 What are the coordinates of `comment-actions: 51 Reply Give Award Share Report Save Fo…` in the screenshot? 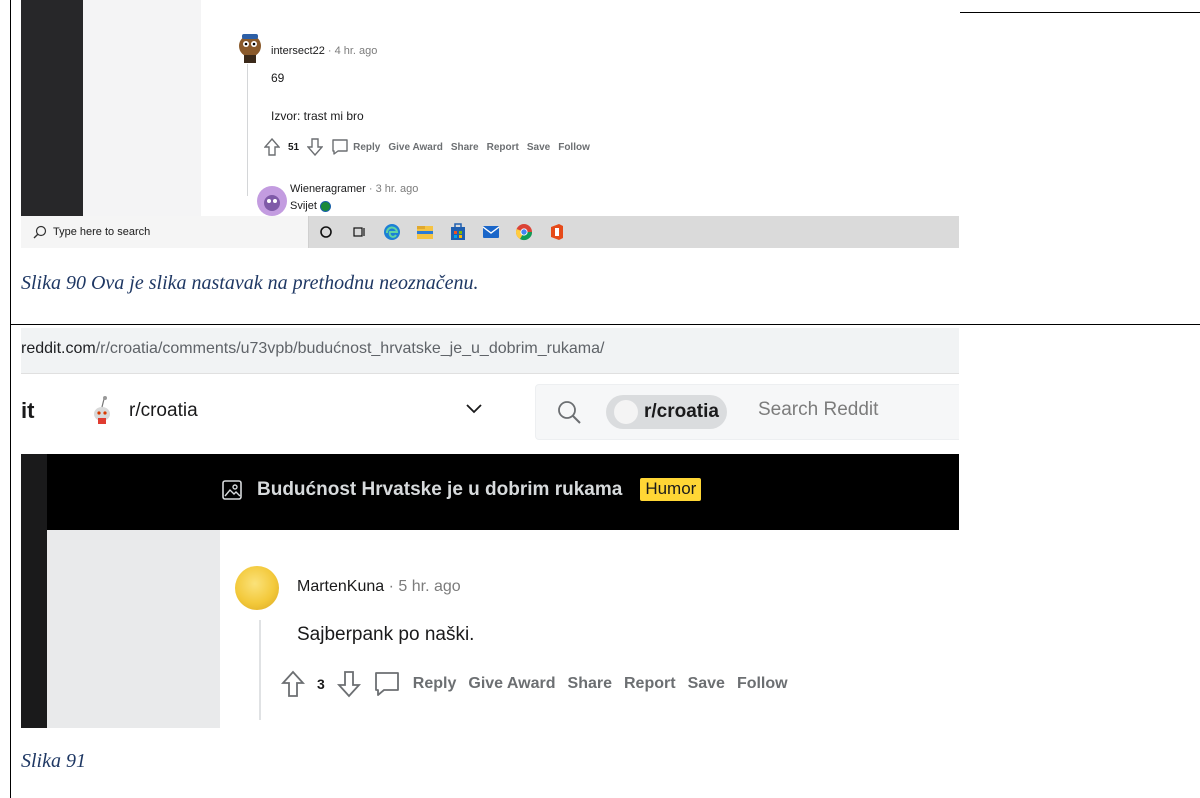 It's located at (427, 147).